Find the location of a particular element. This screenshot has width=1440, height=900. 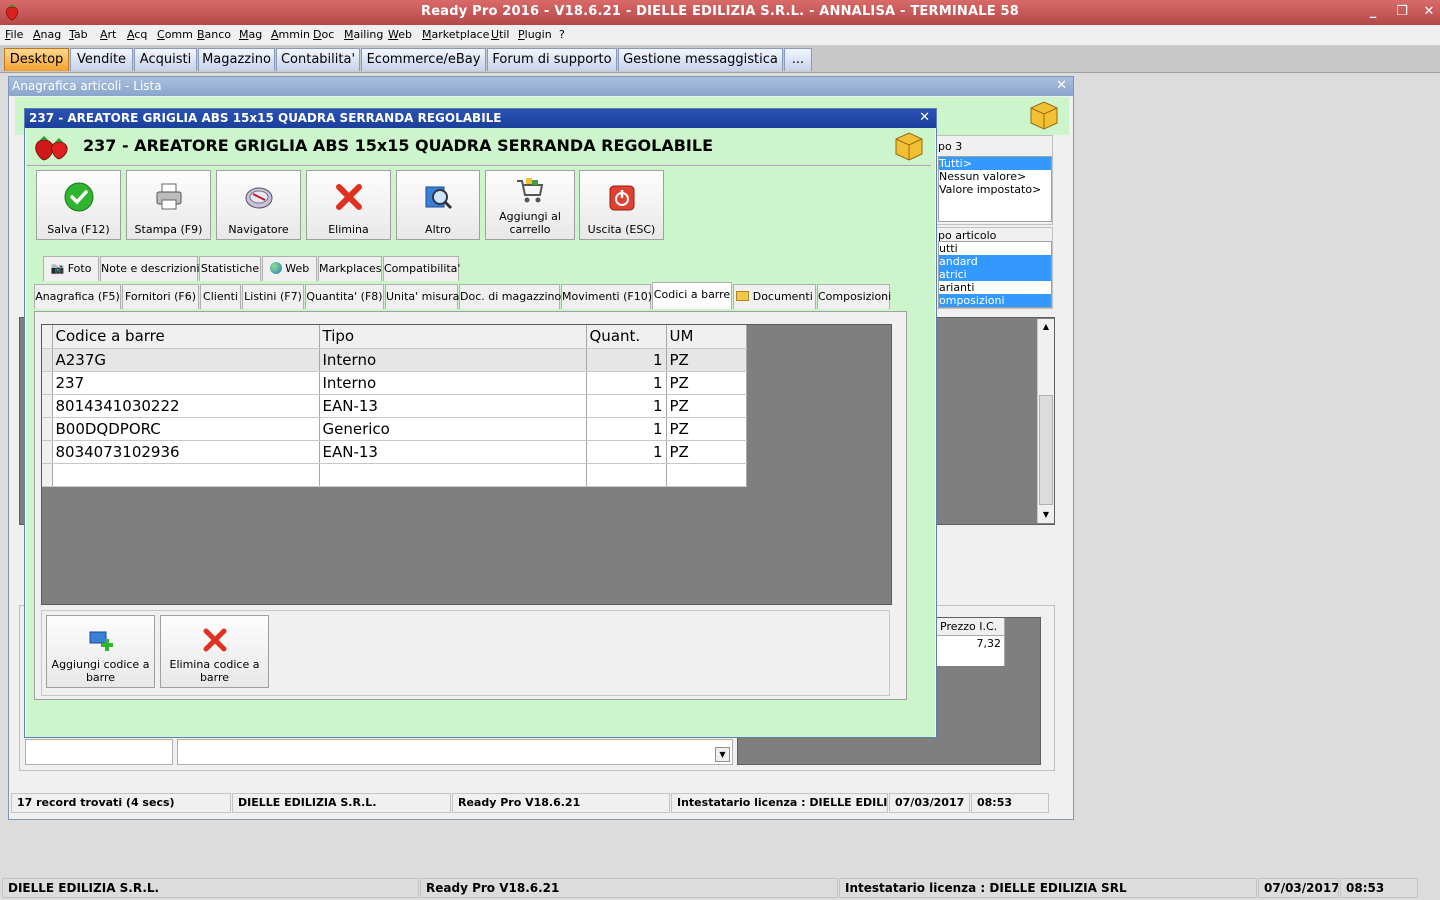

search-code-input is located at coordinates (99, 752).